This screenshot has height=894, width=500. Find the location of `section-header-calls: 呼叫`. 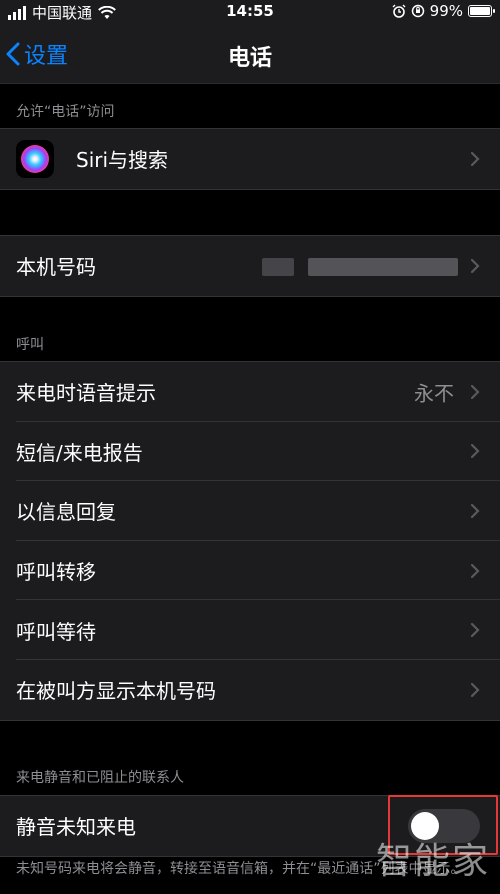

section-header-calls: 呼叫 is located at coordinates (30, 345).